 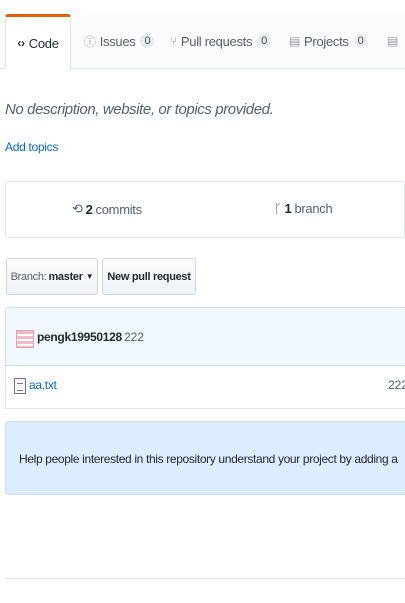 I want to click on new-pull-request-button: New pull request, so click(x=149, y=276).